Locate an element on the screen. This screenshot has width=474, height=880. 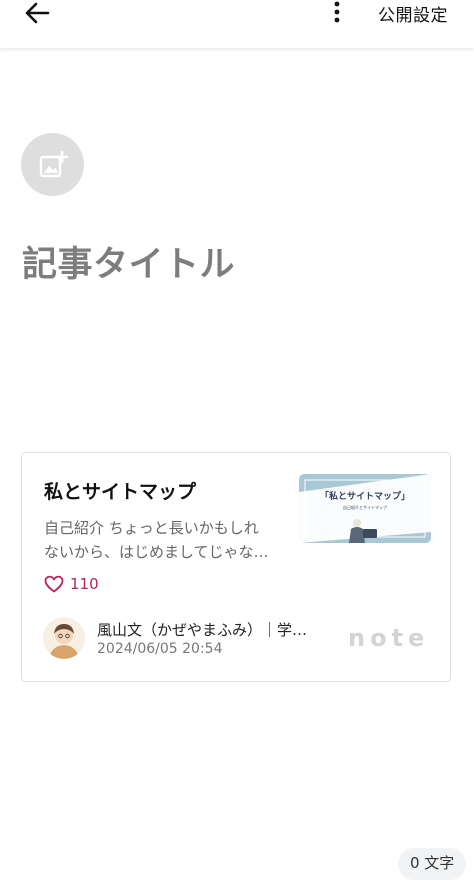
back-button is located at coordinates (37, 13).